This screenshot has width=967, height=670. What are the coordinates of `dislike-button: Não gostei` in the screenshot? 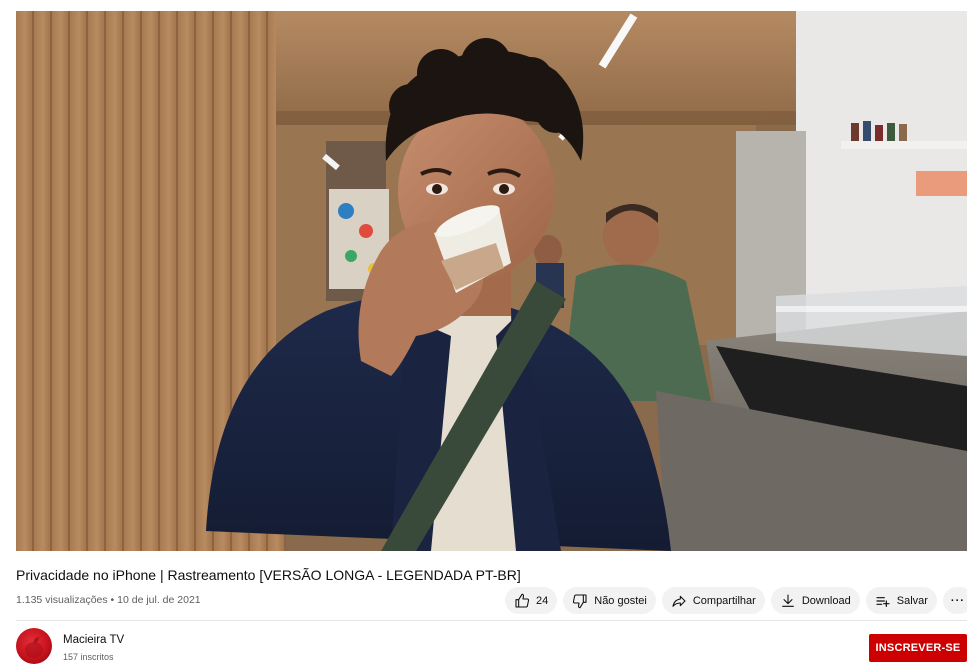 It's located at (609, 600).